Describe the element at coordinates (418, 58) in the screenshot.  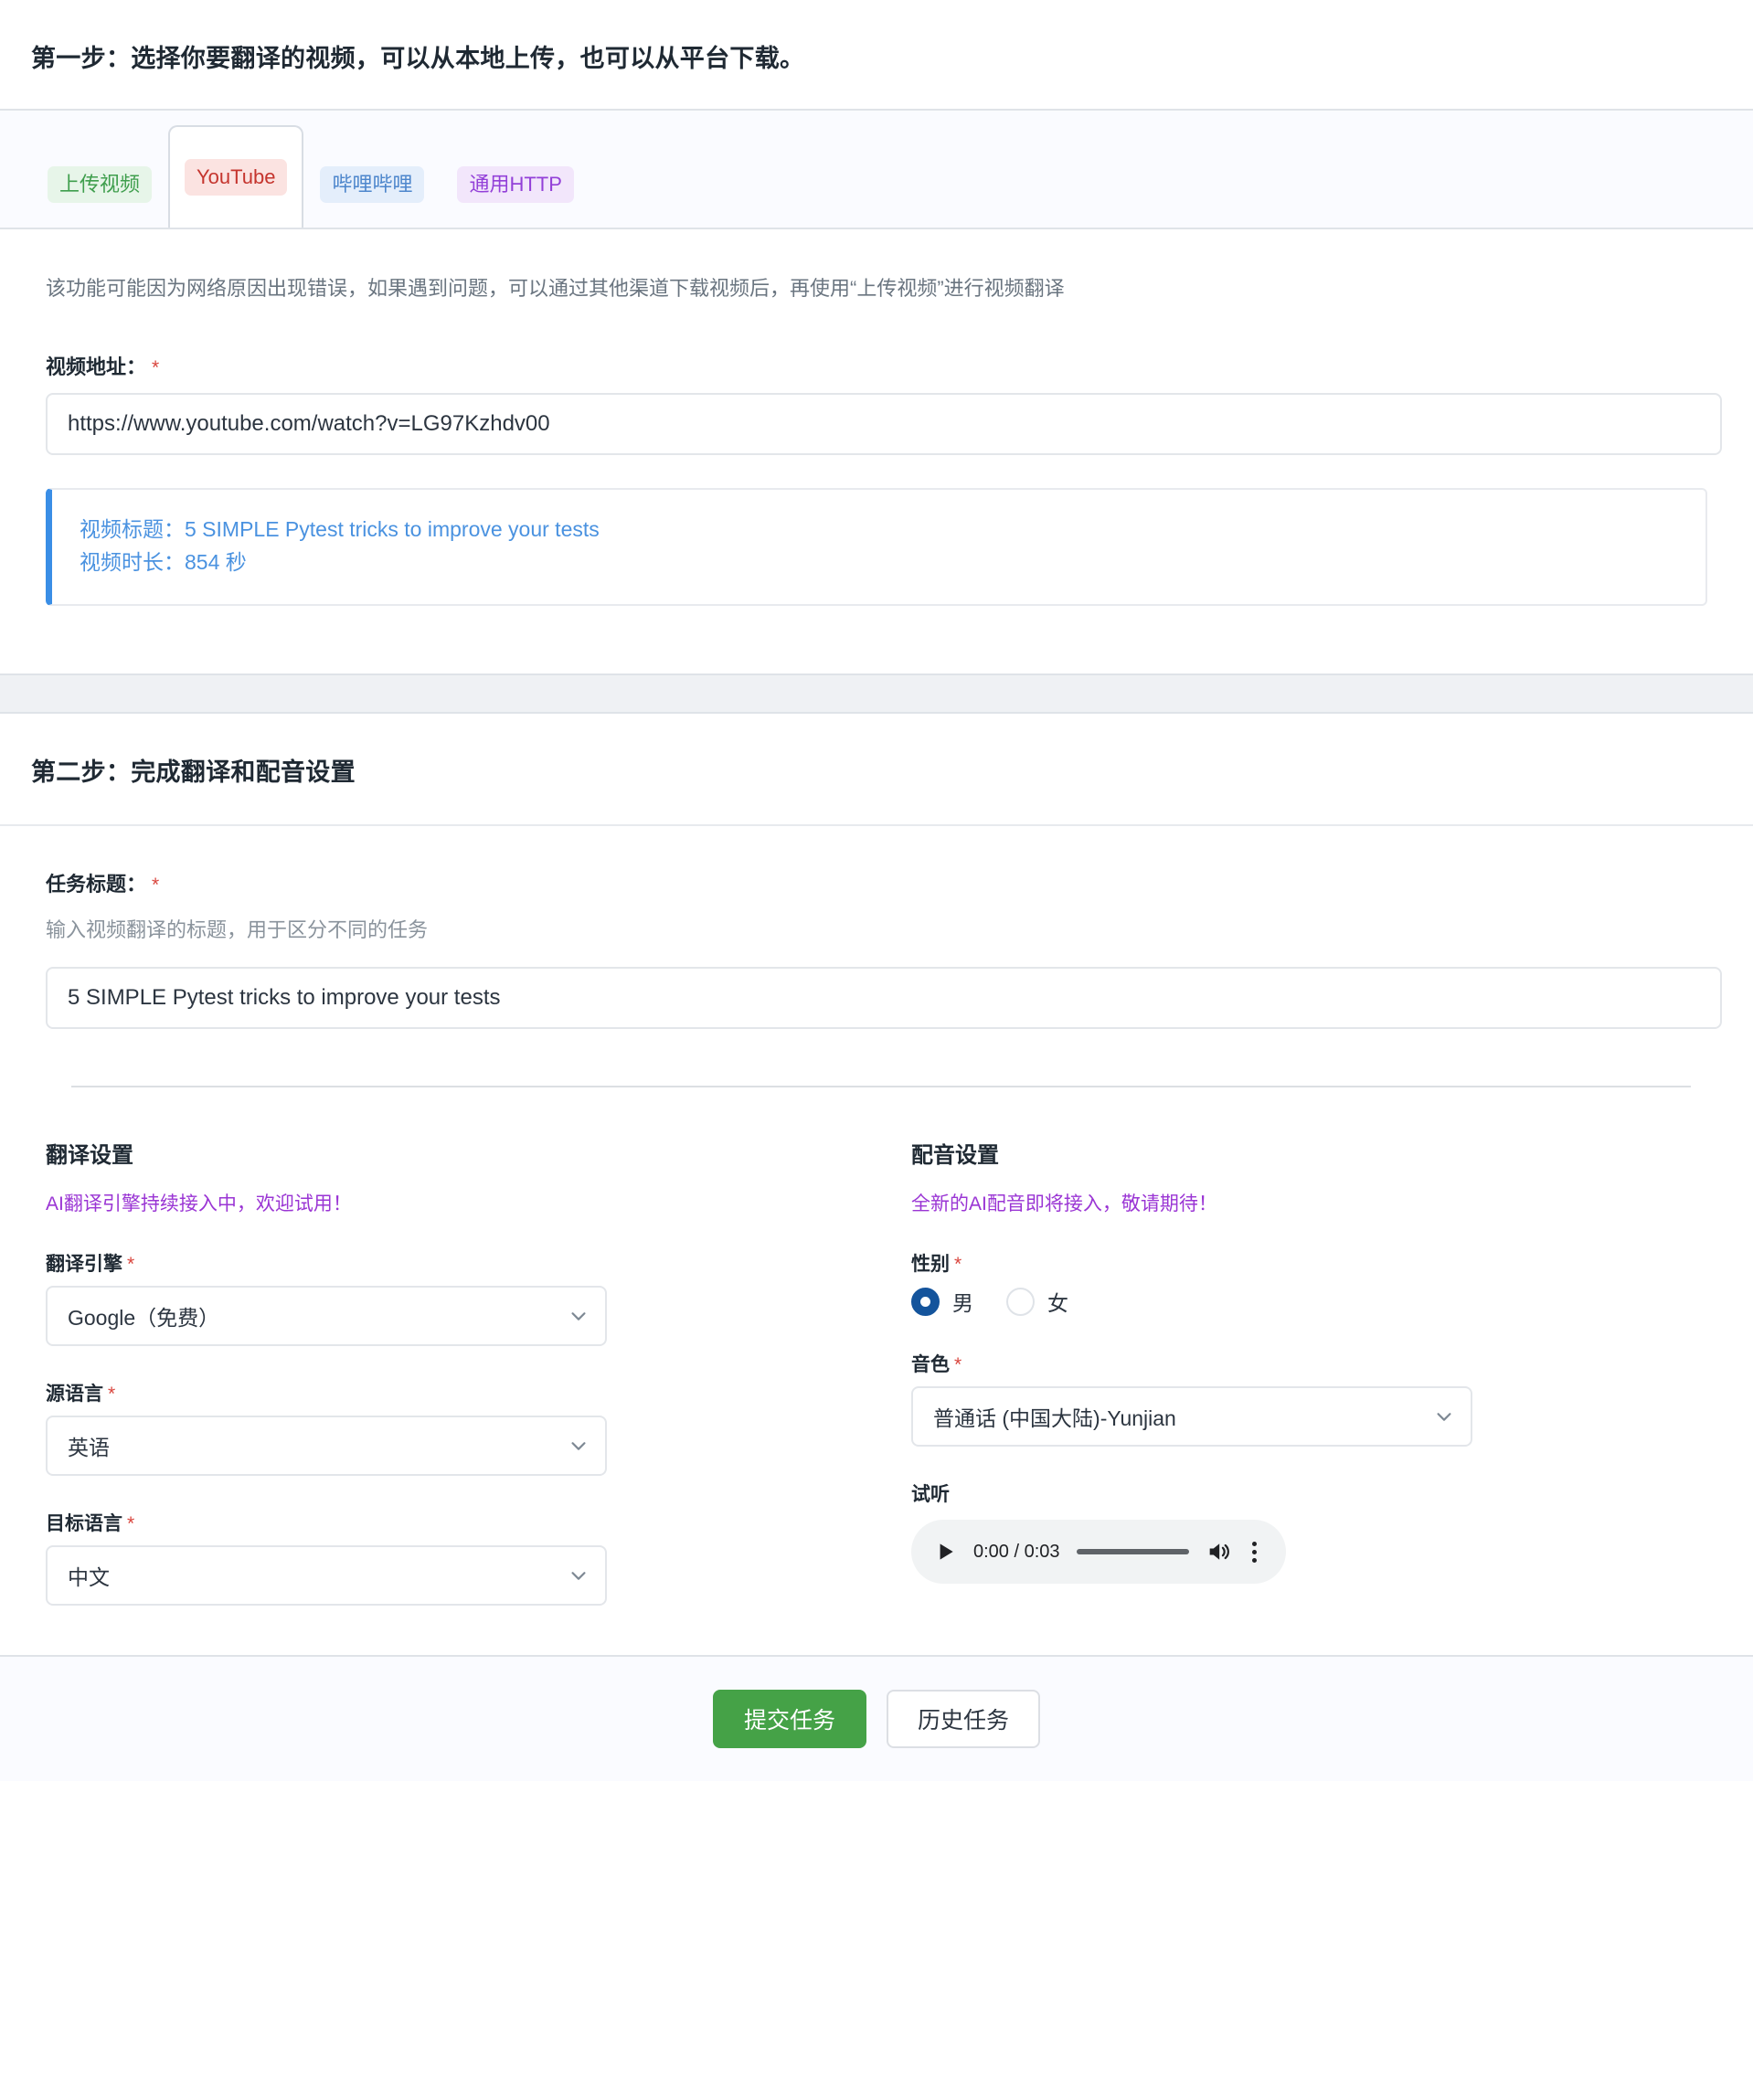
I see `step1-heading: 第一步：选择你要翻译的视频，可以从本地上传，也可以从平台下载。` at that location.